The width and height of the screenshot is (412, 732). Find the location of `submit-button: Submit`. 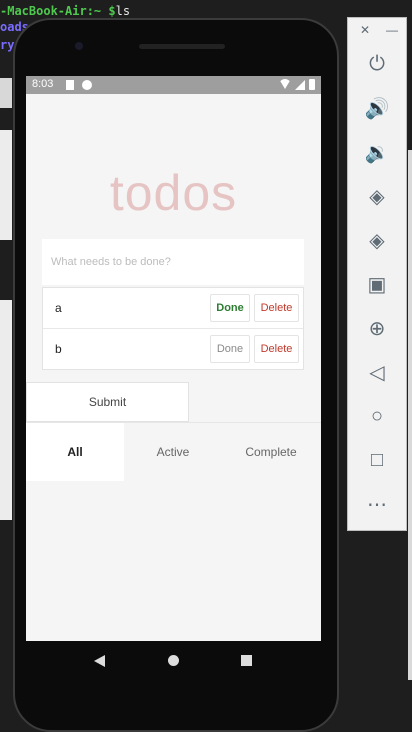

submit-button: Submit is located at coordinates (107, 402).